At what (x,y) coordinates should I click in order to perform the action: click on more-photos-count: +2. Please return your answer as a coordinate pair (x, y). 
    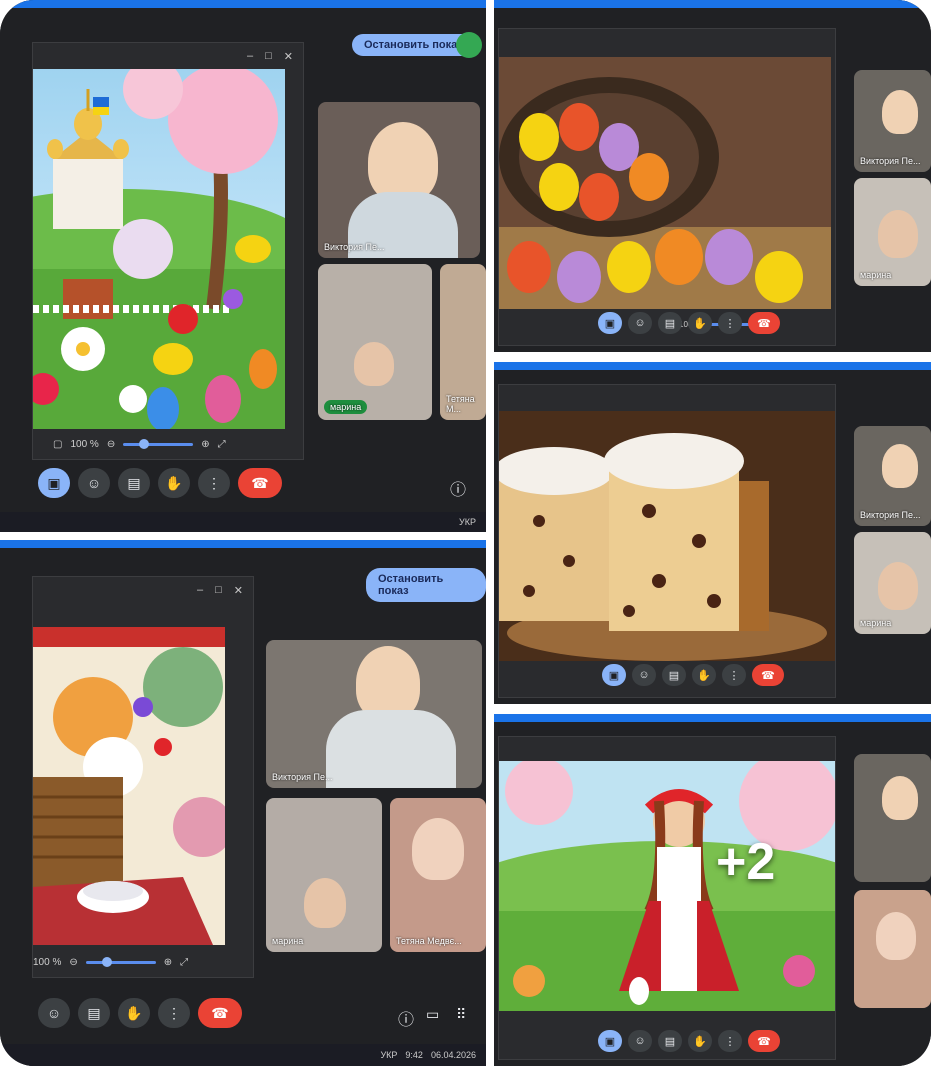
    Looking at the image, I should click on (745, 862).